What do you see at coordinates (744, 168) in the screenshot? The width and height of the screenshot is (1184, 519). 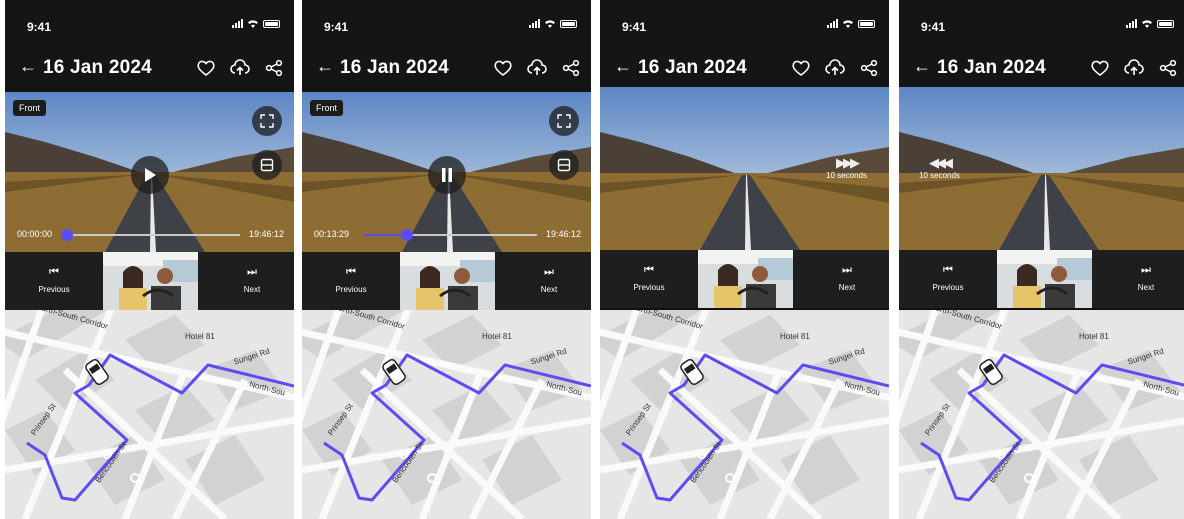 I see `video-player: ▶▶▶ 10 seconds` at bounding box center [744, 168].